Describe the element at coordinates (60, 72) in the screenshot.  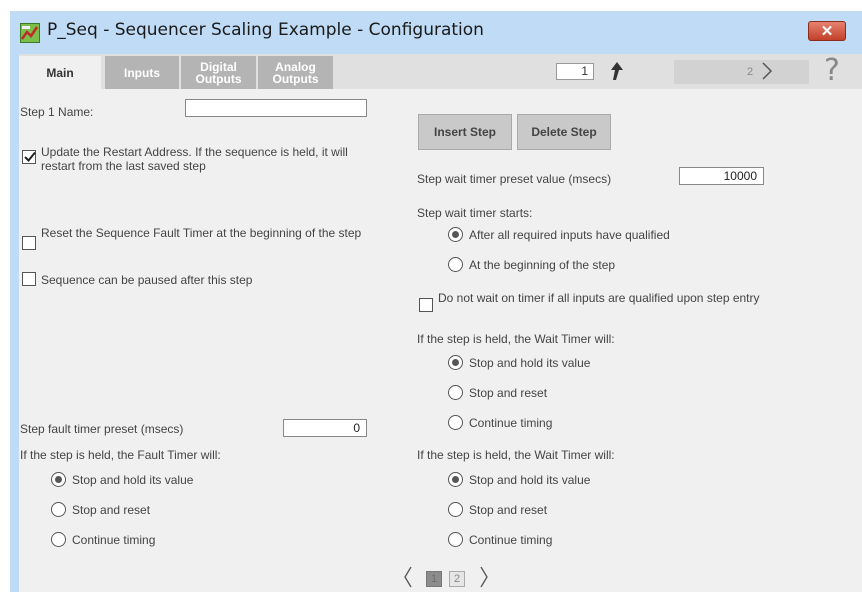
I see `tab-main: Main` at that location.